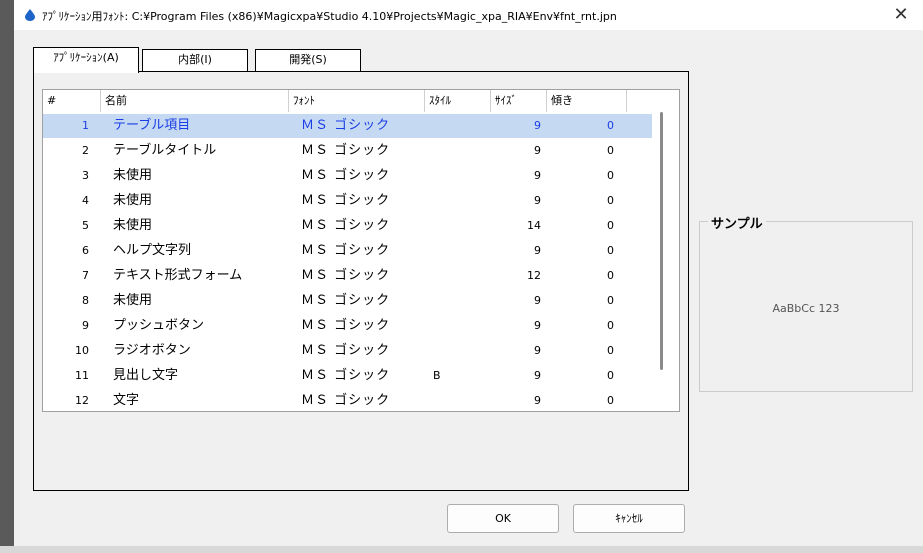 The width and height of the screenshot is (923, 553). What do you see at coordinates (85, 200) in the screenshot?
I see `row-num: 4` at bounding box center [85, 200].